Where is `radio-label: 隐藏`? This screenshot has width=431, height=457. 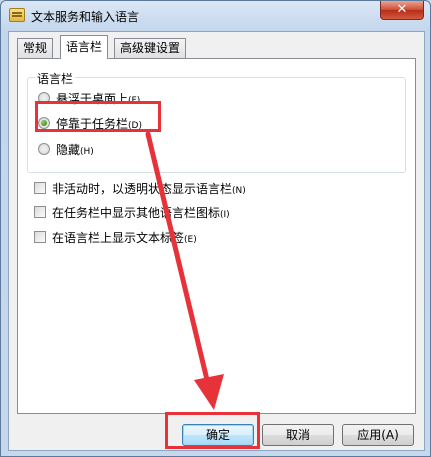 radio-label: 隐藏 is located at coordinates (68, 150).